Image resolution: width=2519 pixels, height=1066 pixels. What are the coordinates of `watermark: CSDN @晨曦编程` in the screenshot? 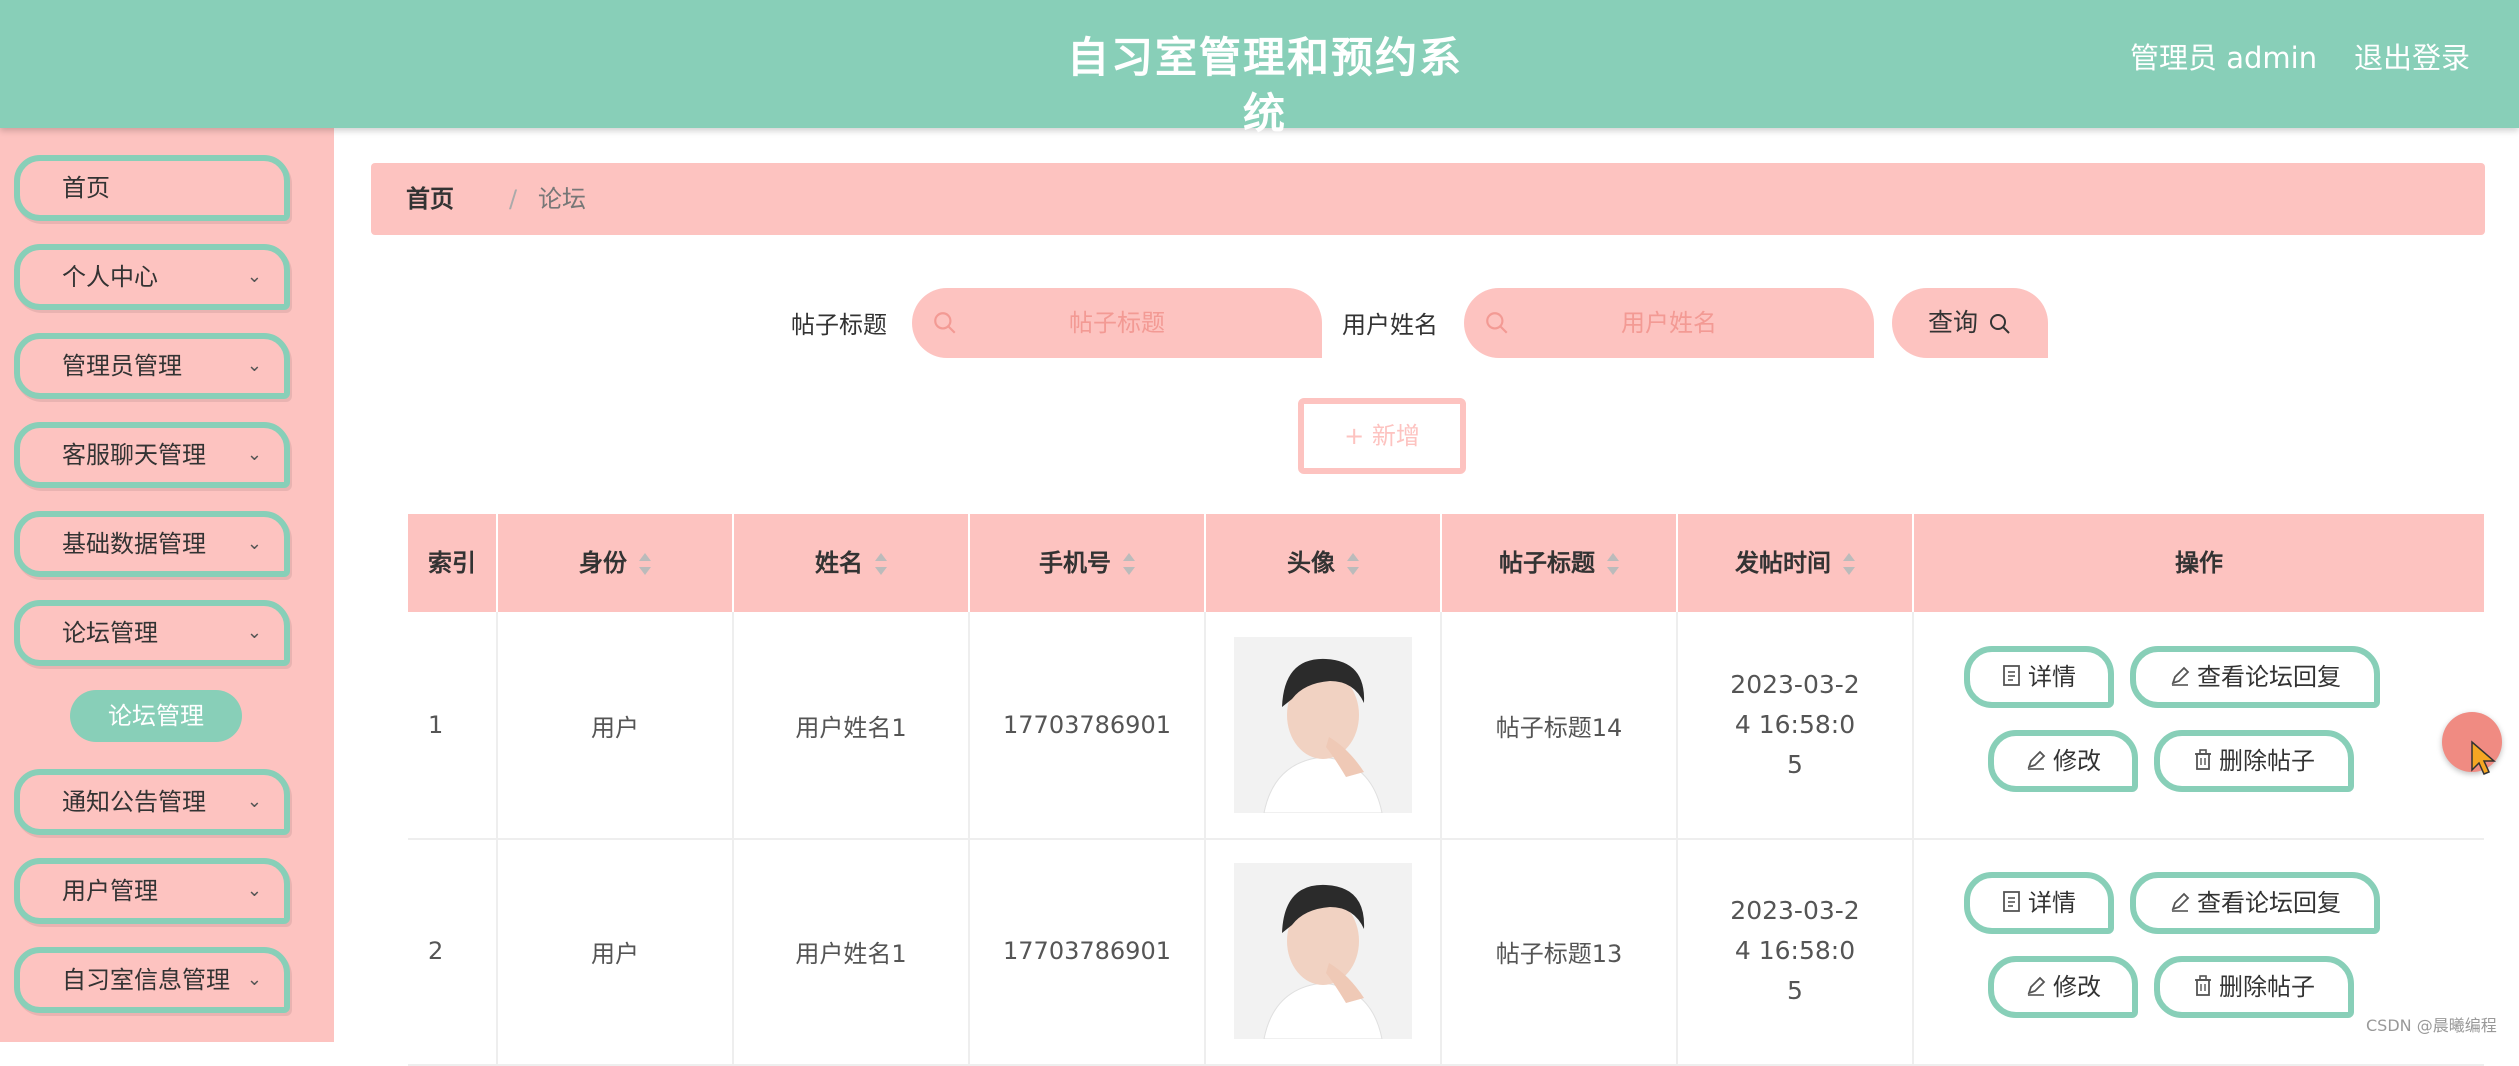 It's located at (2431, 1025).